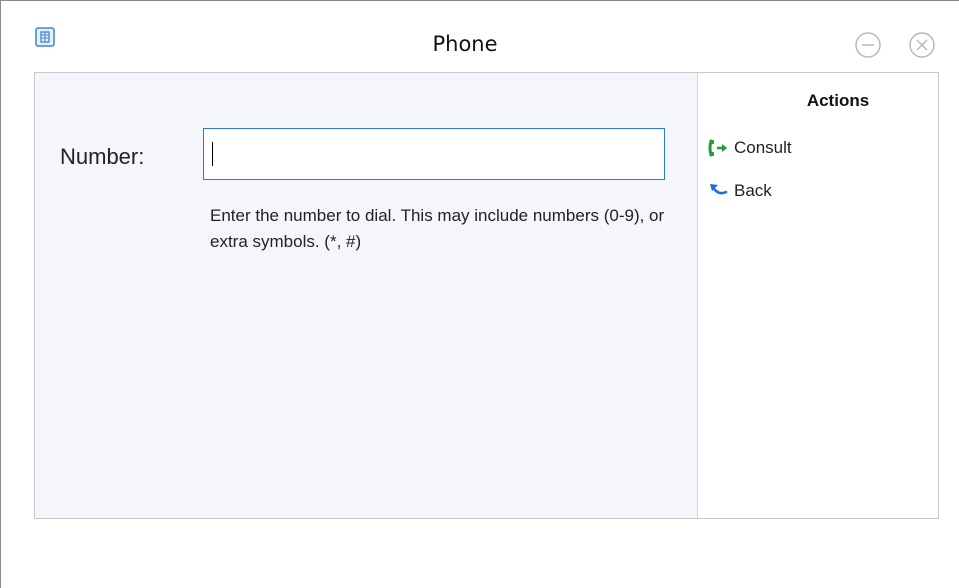  What do you see at coordinates (465, 44) in the screenshot?
I see `window-title: Phone` at bounding box center [465, 44].